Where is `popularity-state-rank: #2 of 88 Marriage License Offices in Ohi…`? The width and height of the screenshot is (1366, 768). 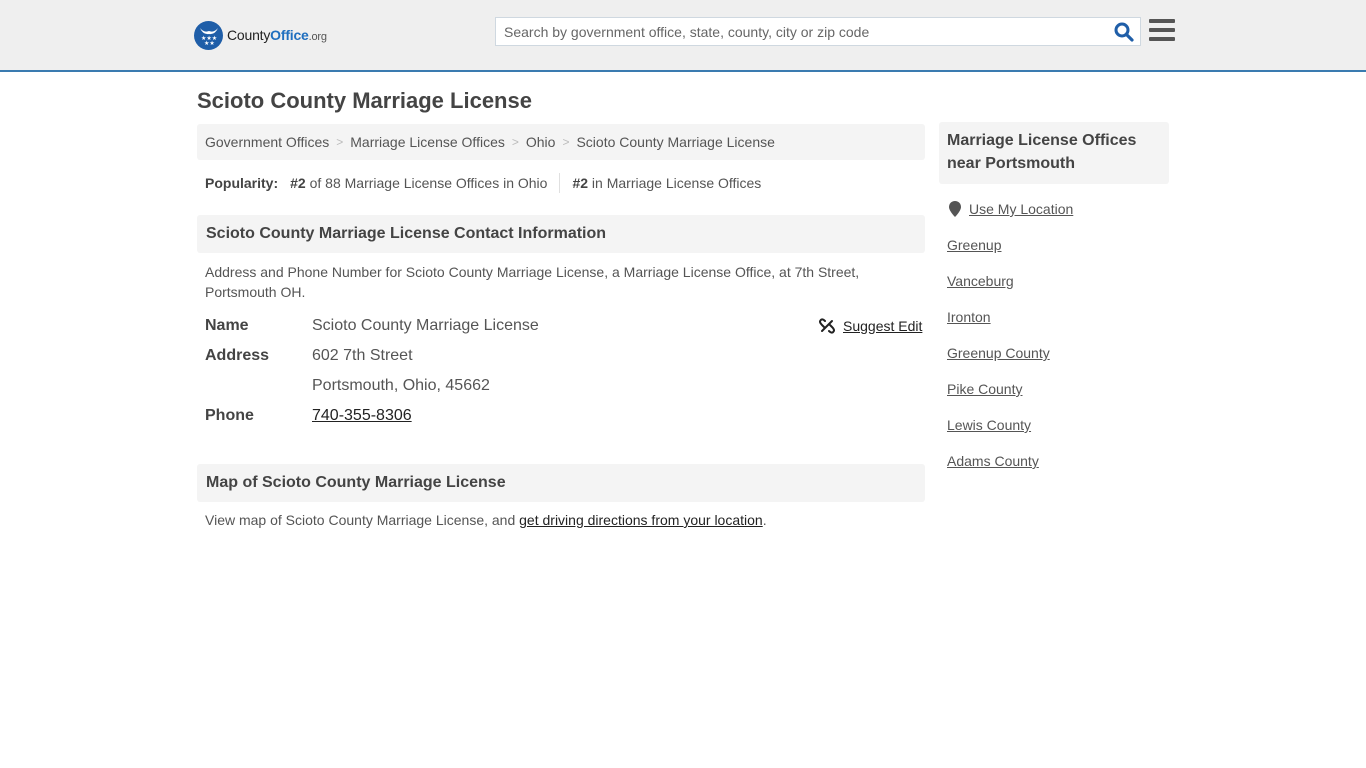 popularity-state-rank: #2 of 88 Marriage License Offices in Ohi… is located at coordinates (419, 183).